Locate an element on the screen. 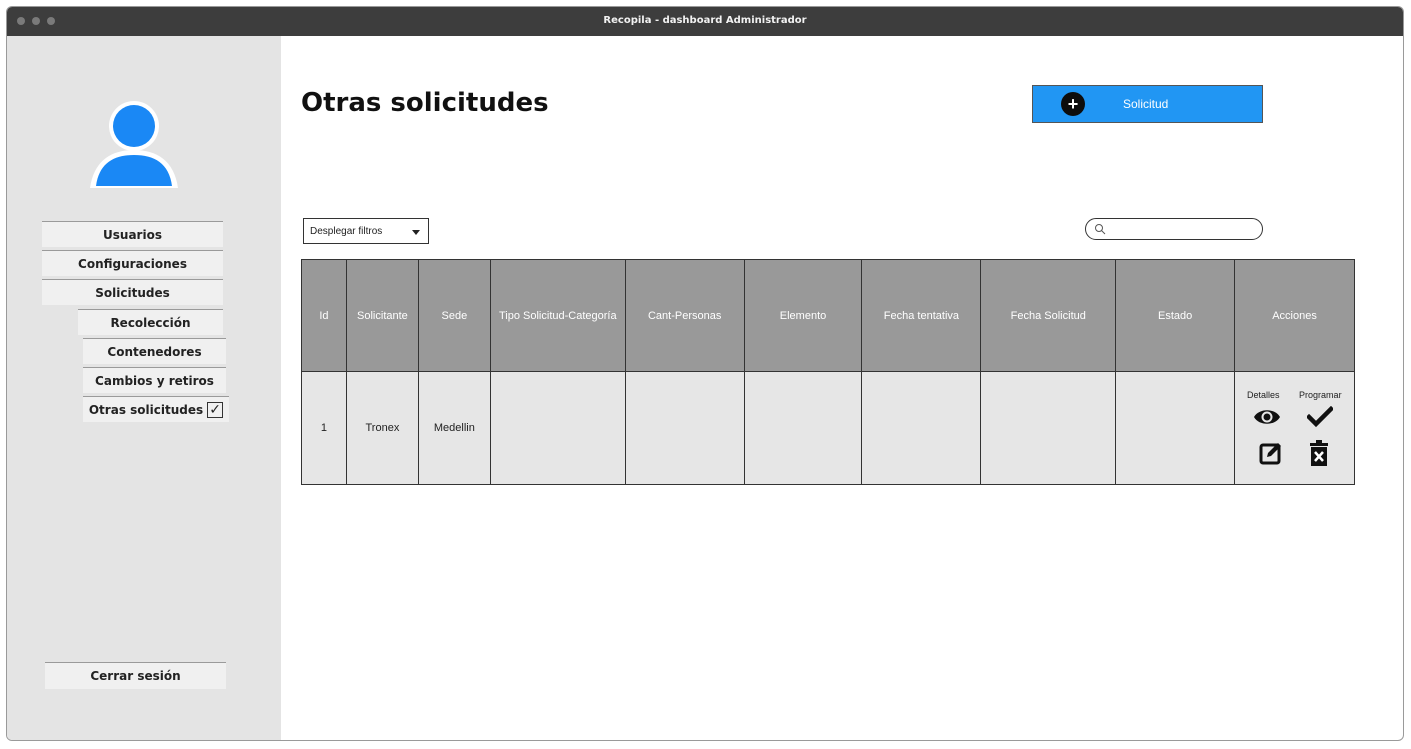 This screenshot has height=749, width=1411. cell-fecha-tentativa is located at coordinates (921, 428).